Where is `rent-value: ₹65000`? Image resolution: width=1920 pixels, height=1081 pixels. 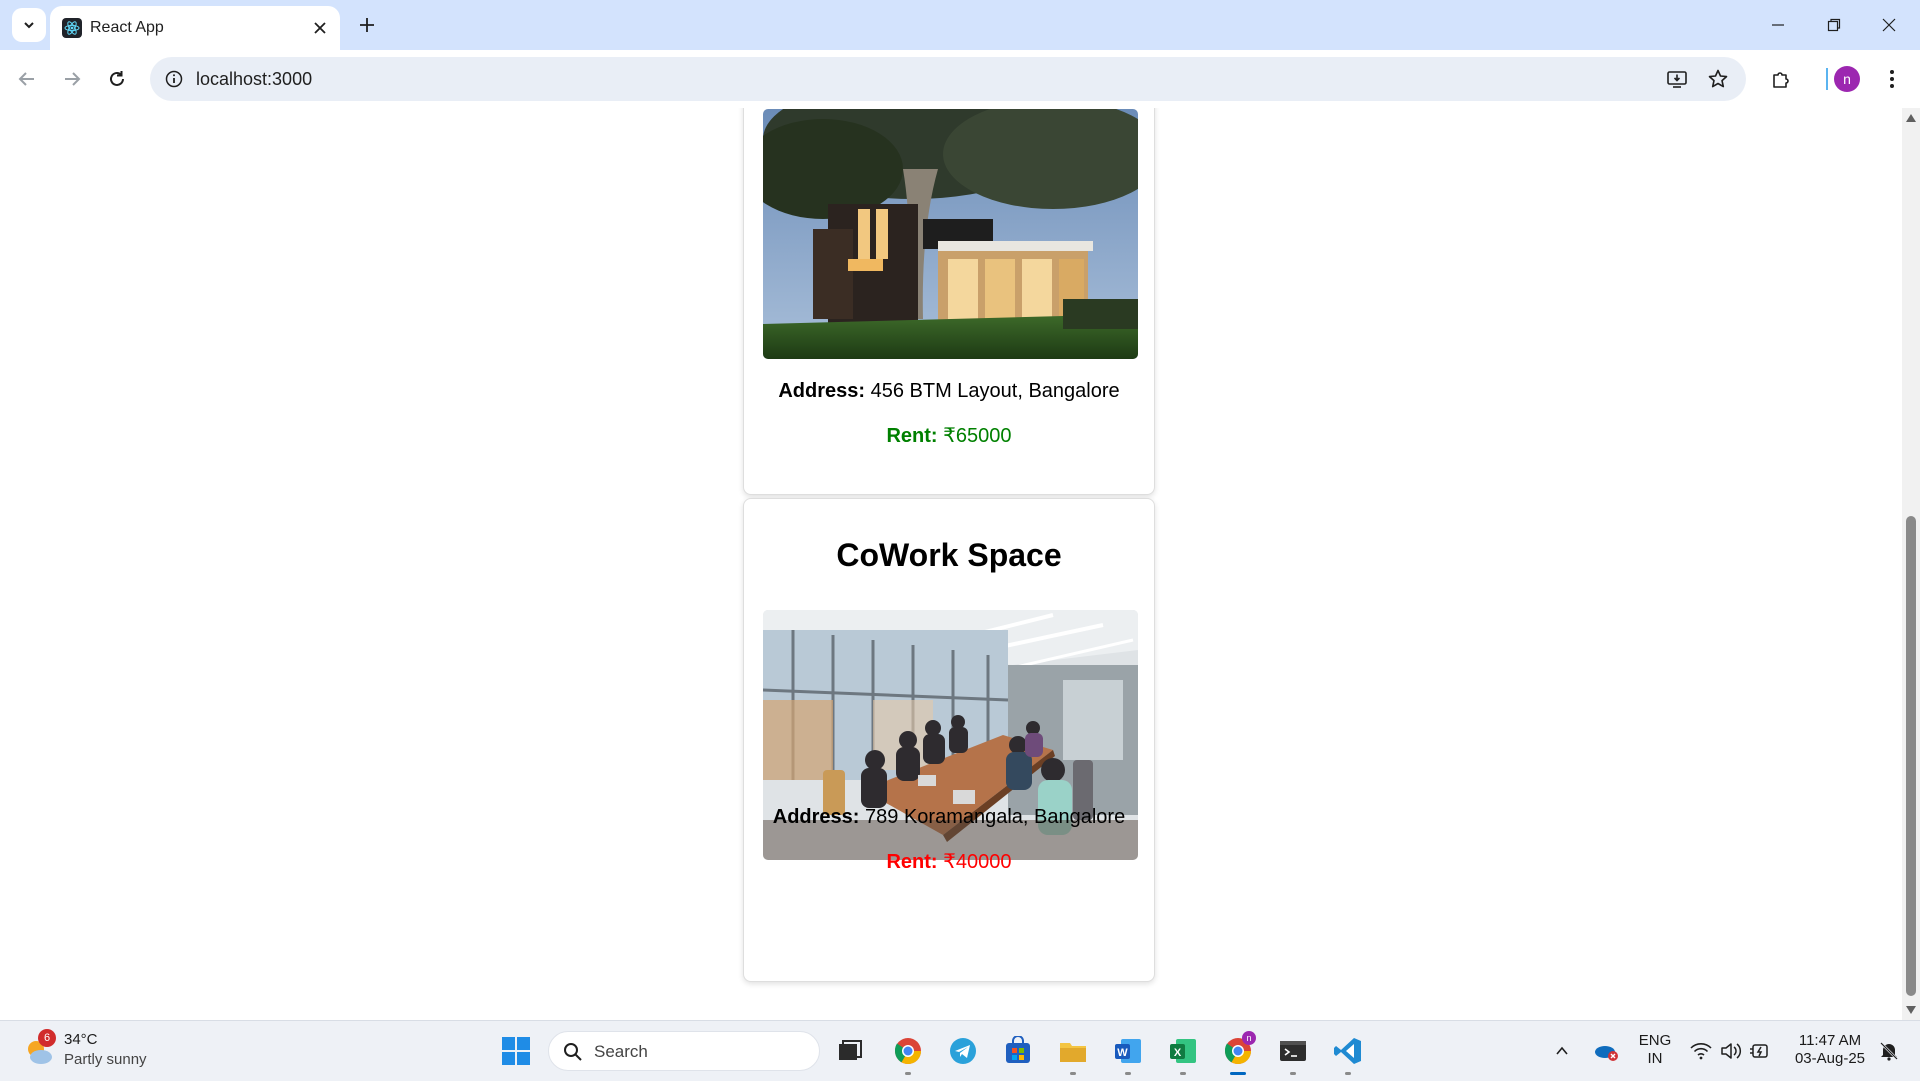 rent-value: ₹65000 is located at coordinates (977, 436).